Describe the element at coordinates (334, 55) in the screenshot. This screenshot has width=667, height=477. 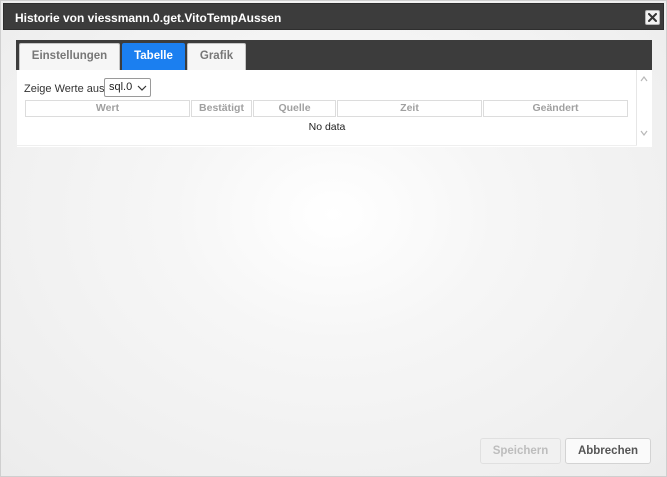
I see `tab-bar: Einstellungen Tabelle Grafik` at that location.